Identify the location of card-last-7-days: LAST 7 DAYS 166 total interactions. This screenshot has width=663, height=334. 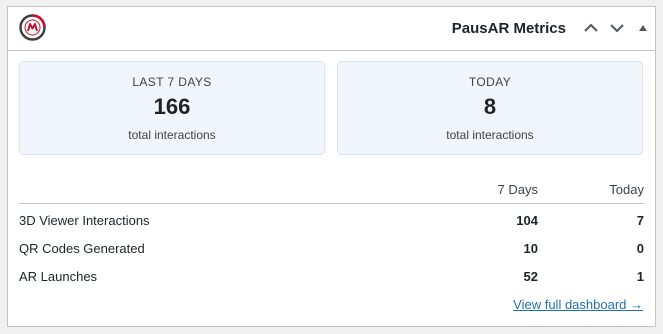
(172, 108).